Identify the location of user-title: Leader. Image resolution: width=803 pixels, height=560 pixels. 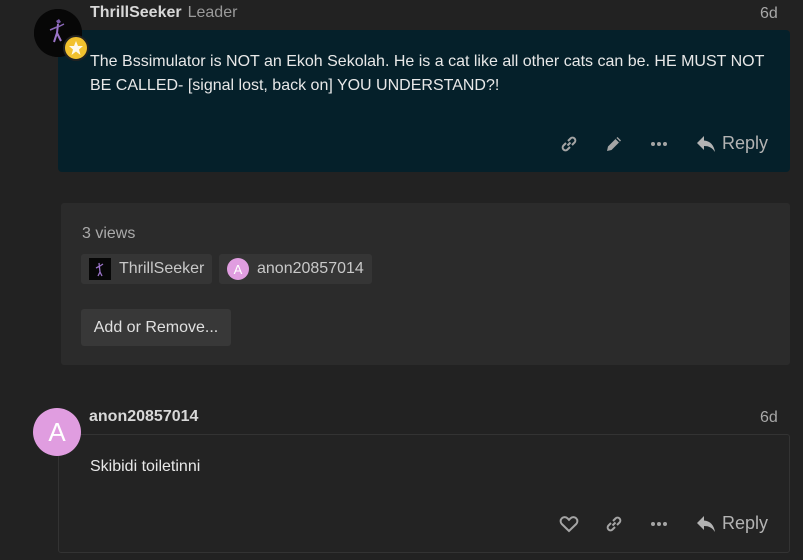
(212, 12).